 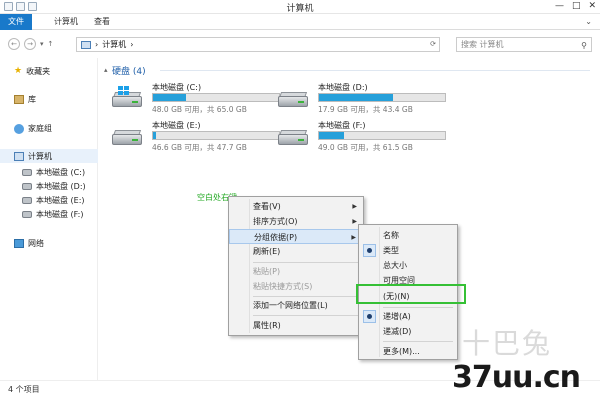 I want to click on sidebar-item-label: 本地磁盘 (E:), so click(x=60, y=200).